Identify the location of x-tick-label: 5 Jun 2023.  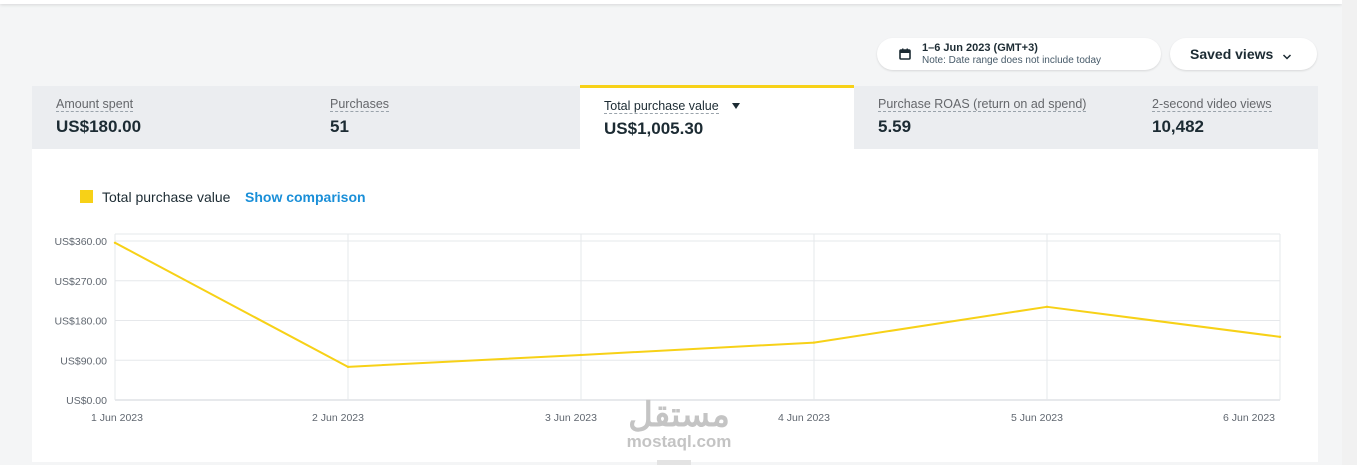
(1037, 418).